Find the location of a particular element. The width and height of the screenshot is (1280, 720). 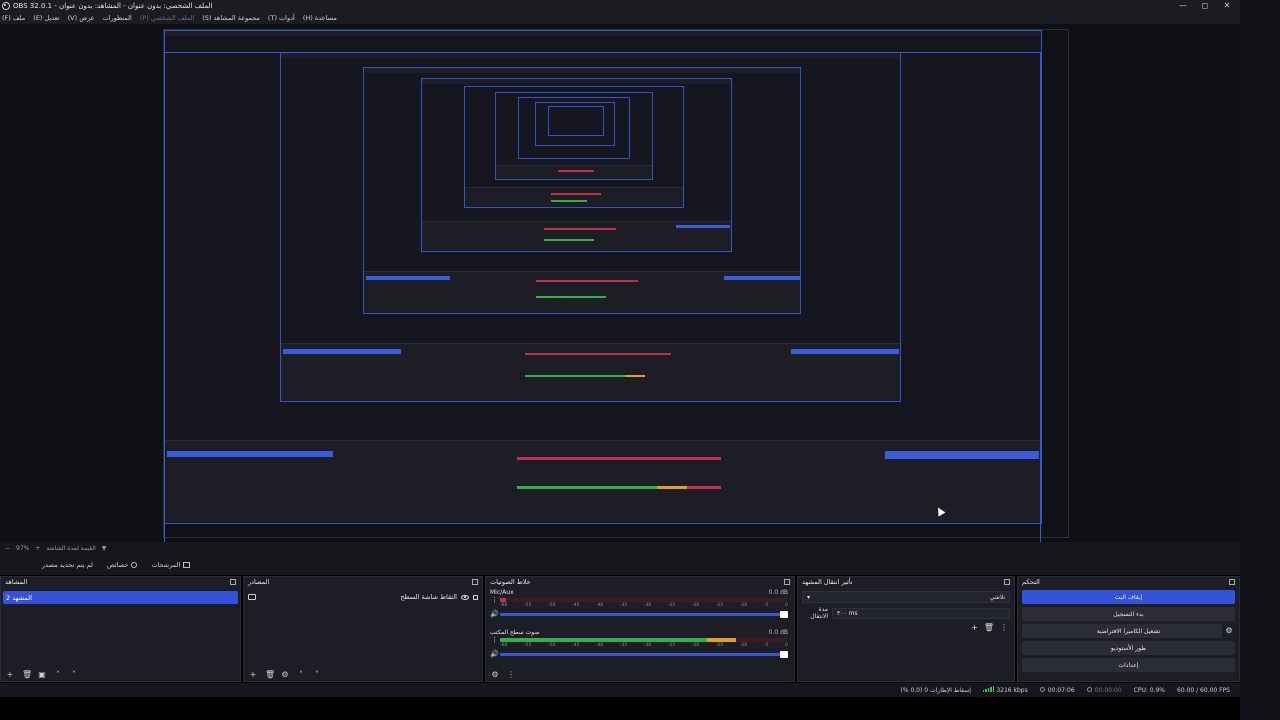

sources-dock: المصادر التقاط شاشة السطح + 🗑 ⚙ ˄ ˅ is located at coordinates (363, 629).